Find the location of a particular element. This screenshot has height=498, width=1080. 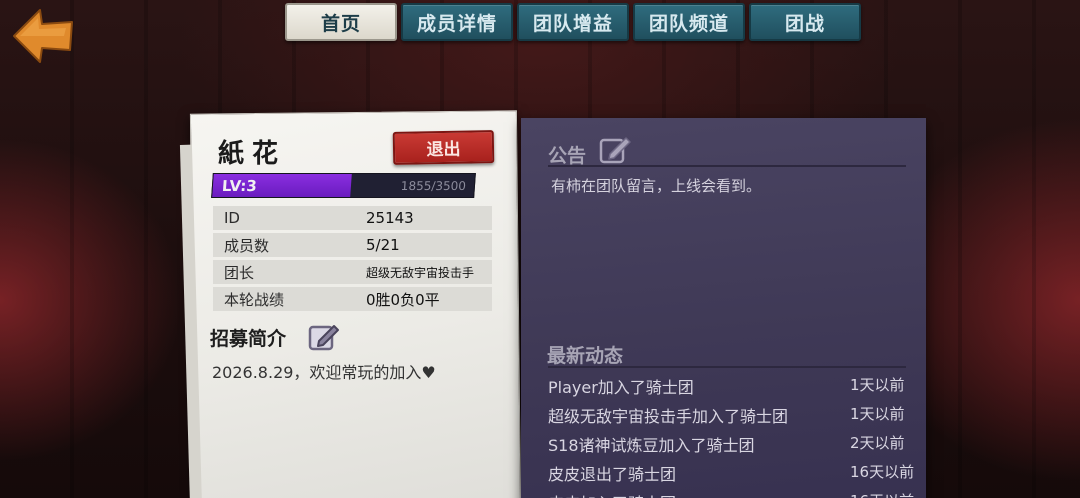

list-item: 超级无敌宇宙投击手加入了骑士团 1天以前 is located at coordinates (733, 415).